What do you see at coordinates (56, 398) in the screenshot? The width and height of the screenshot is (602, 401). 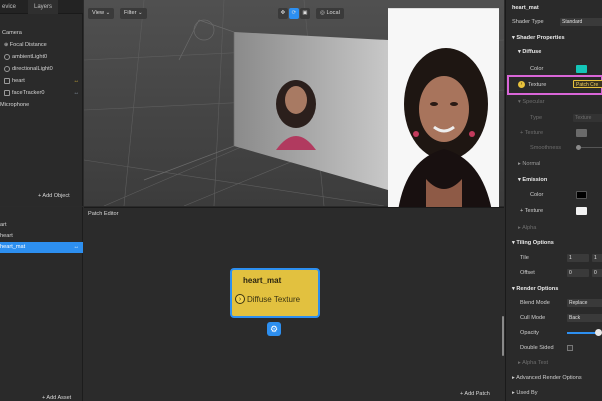 I see `add-asset-button: + Add Asset` at bounding box center [56, 398].